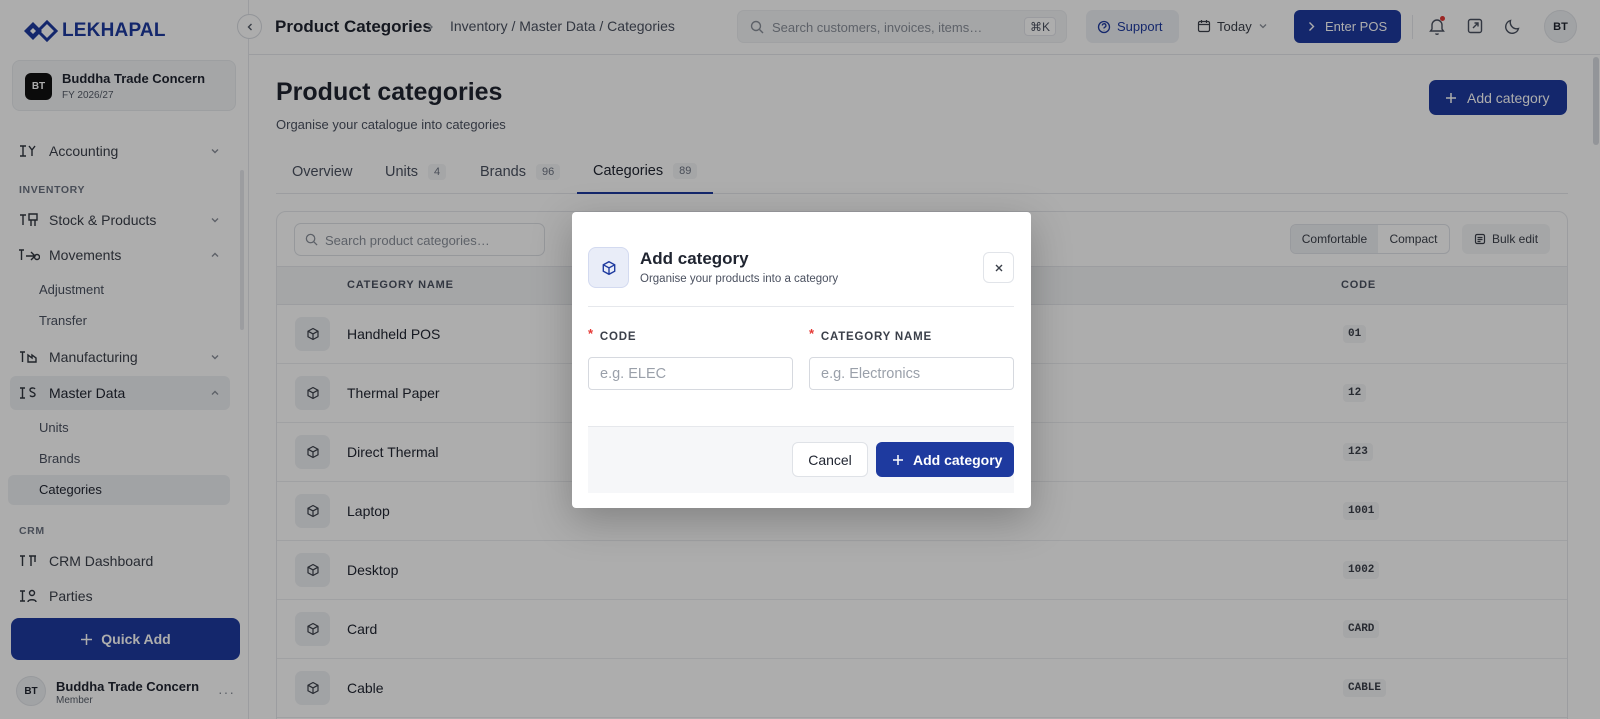  What do you see at coordinates (694, 258) in the screenshot?
I see `dialog-title: Add category` at bounding box center [694, 258].